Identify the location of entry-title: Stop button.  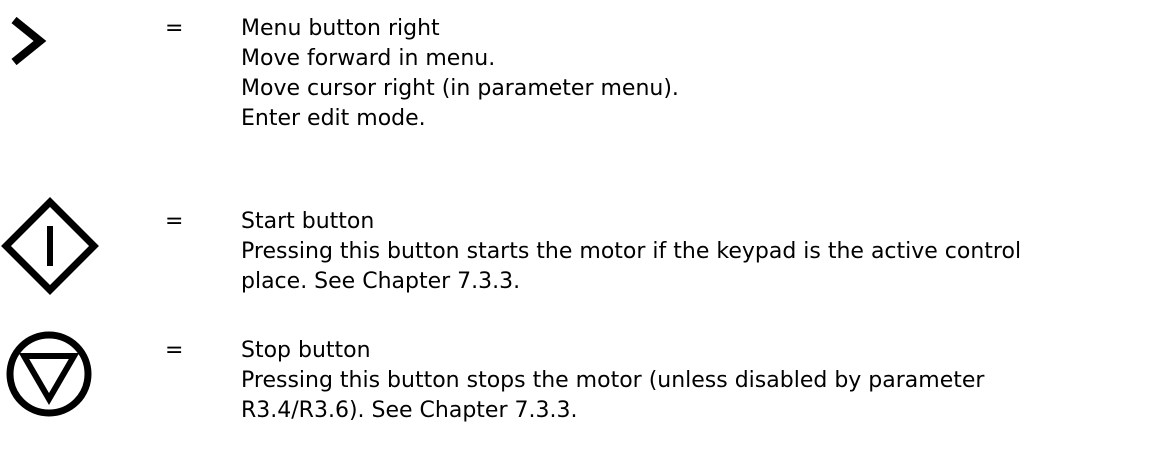
(306, 350).